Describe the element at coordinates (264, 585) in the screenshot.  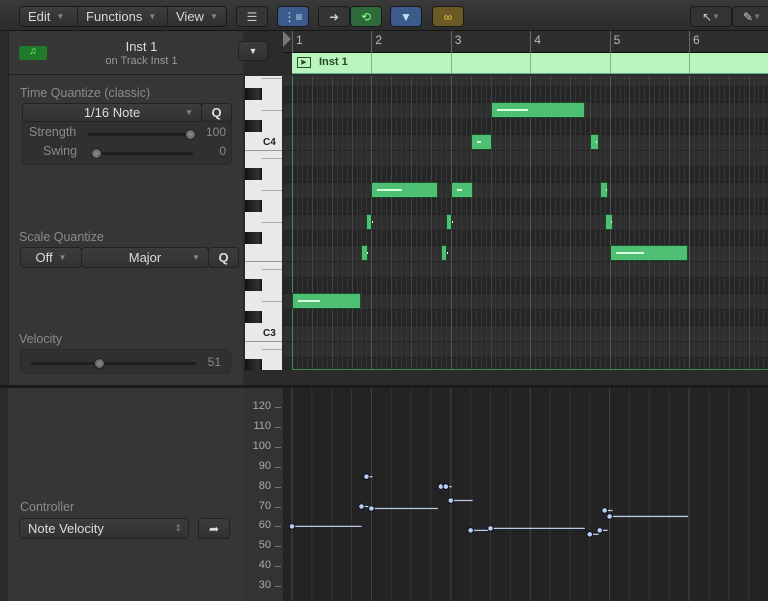
I see `axis-tick-label: 30` at that location.